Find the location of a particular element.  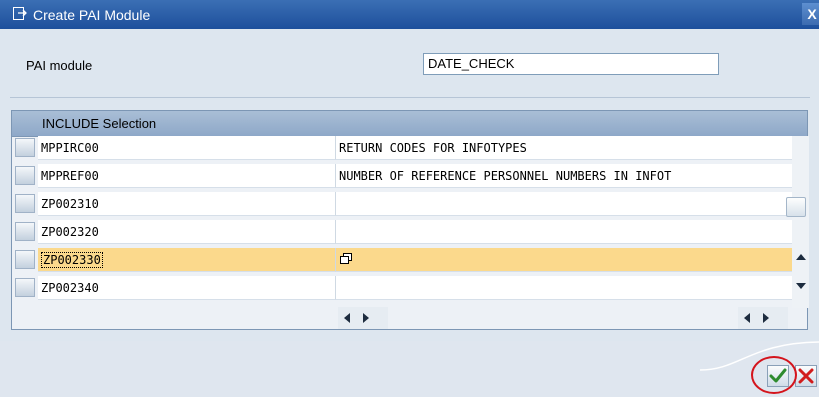

scroll-up-icon is located at coordinates (801, 257).